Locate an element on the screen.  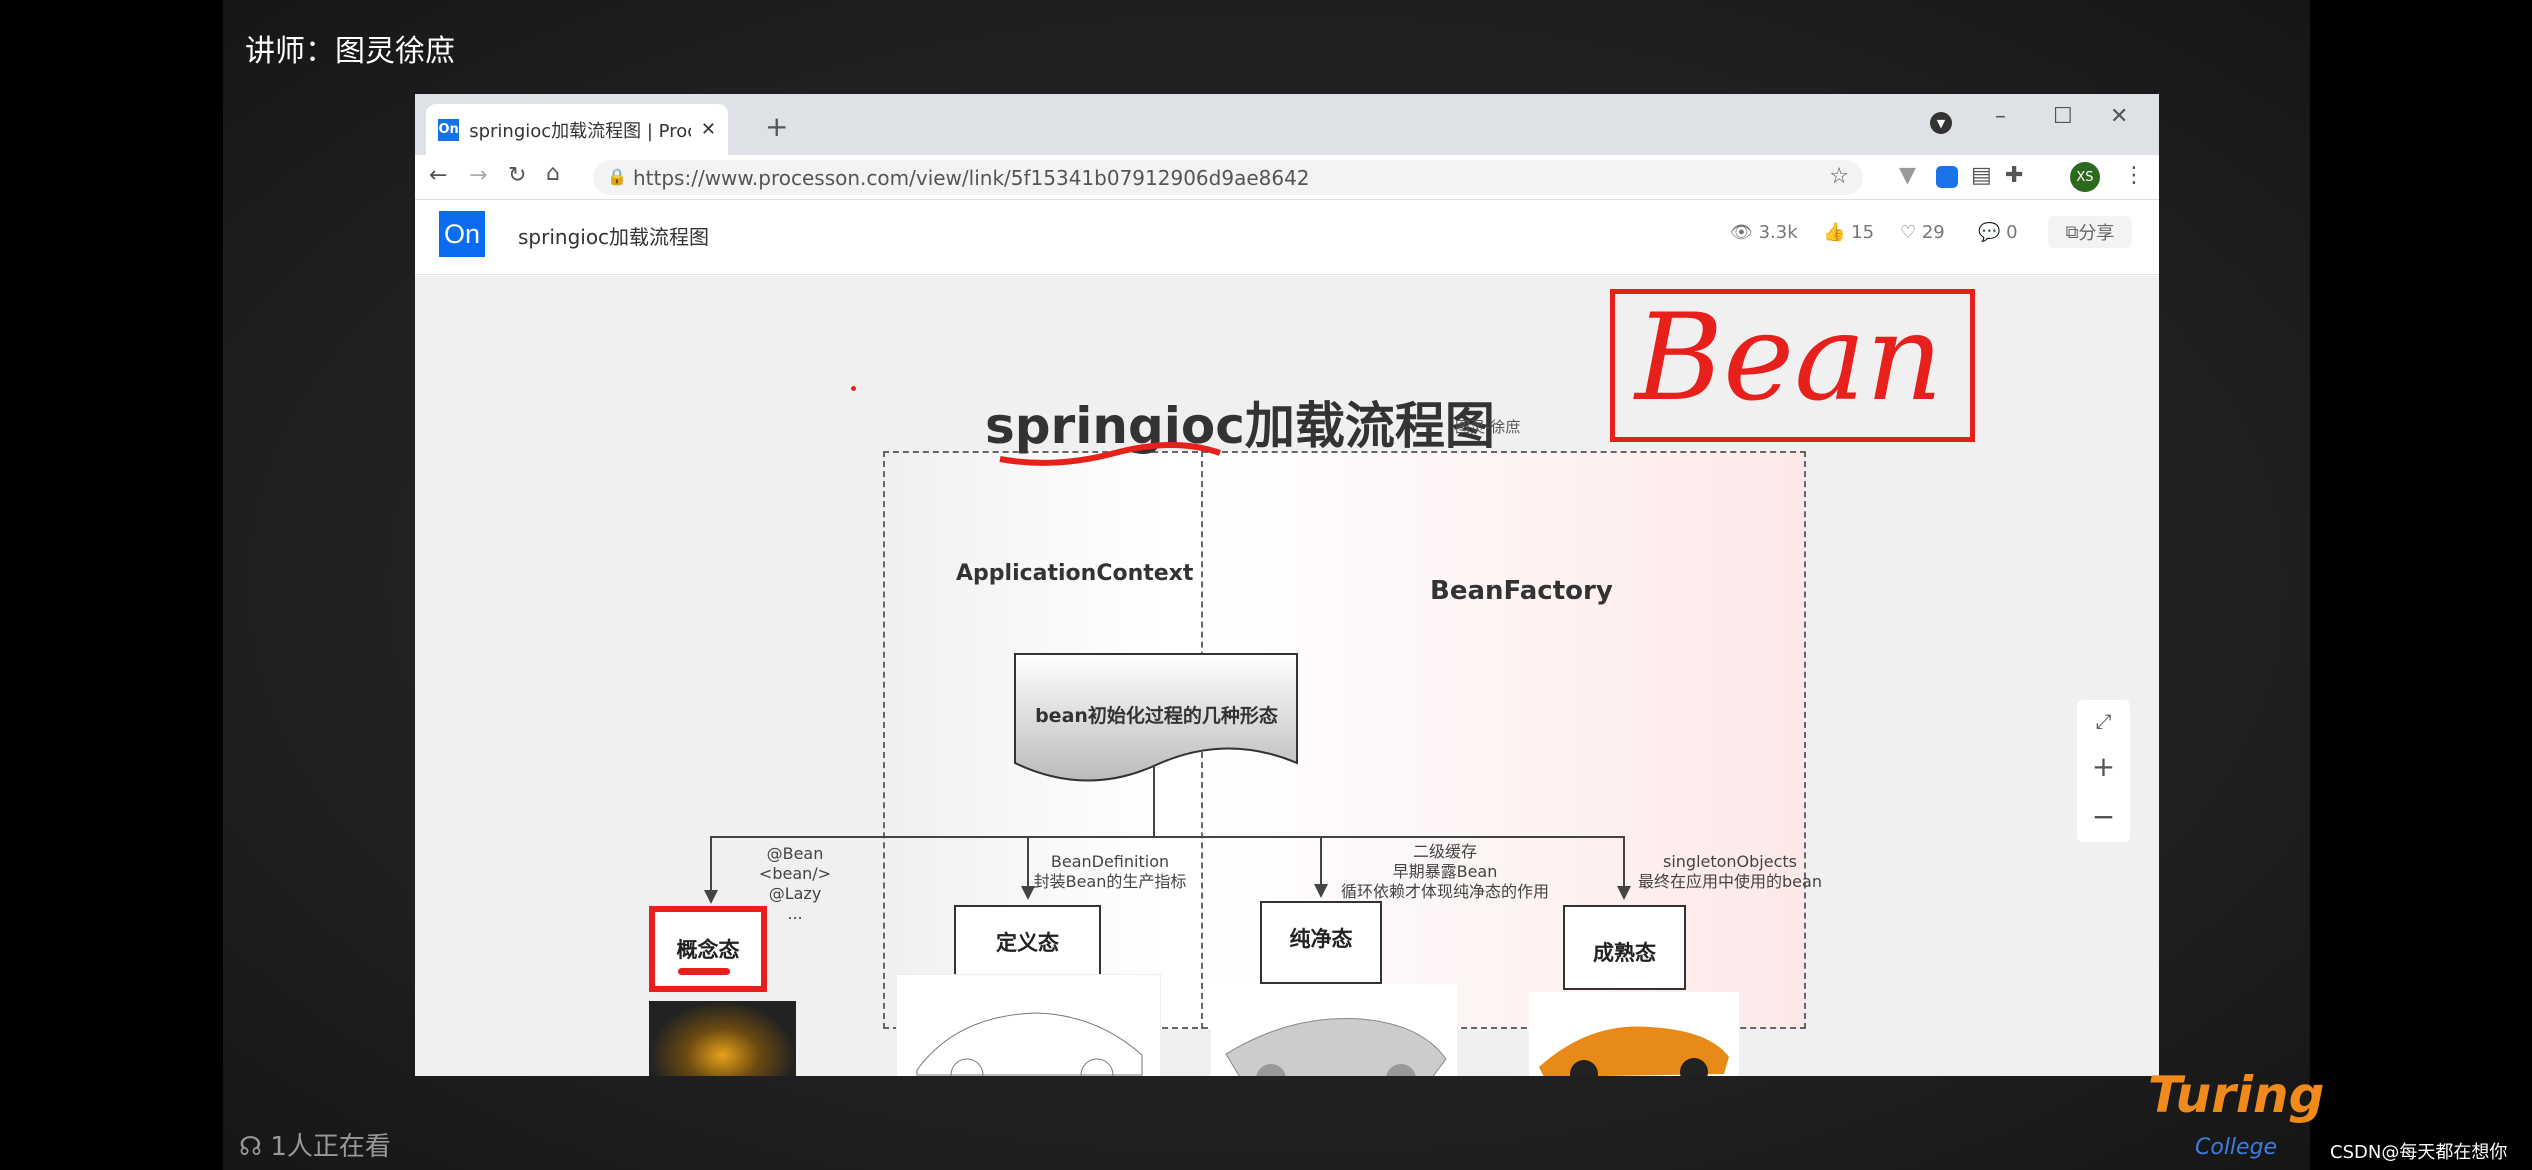
car-chassis-image is located at coordinates (1334, 1030).